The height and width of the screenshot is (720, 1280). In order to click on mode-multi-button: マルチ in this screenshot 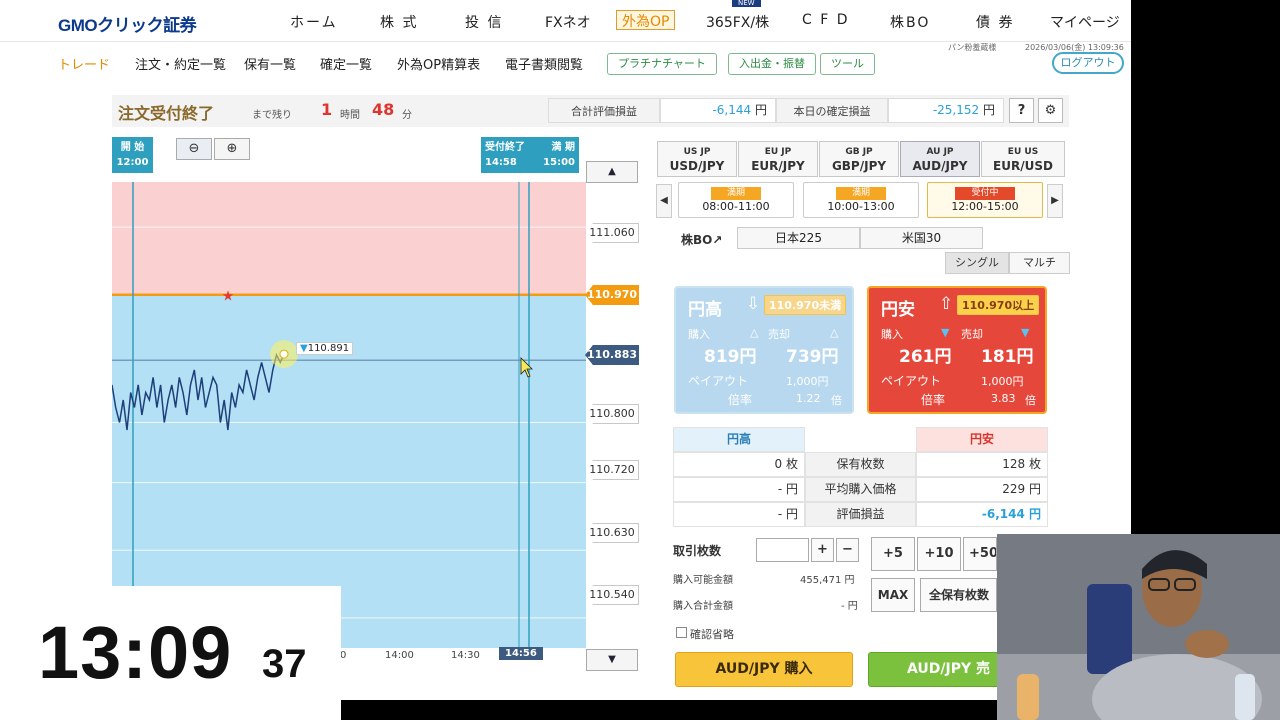, I will do `click(1039, 263)`.